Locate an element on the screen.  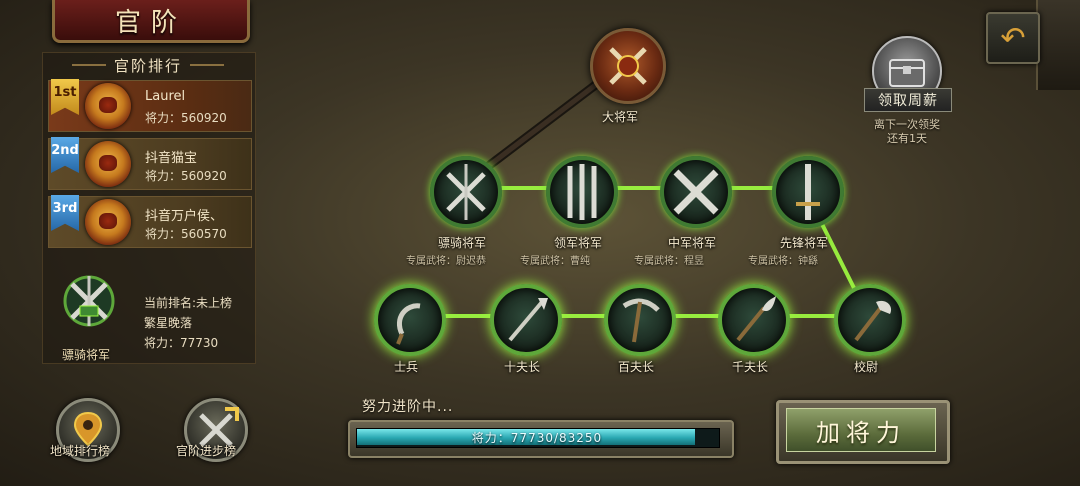
crossed-blades-icon is located at coordinates (696, 192).